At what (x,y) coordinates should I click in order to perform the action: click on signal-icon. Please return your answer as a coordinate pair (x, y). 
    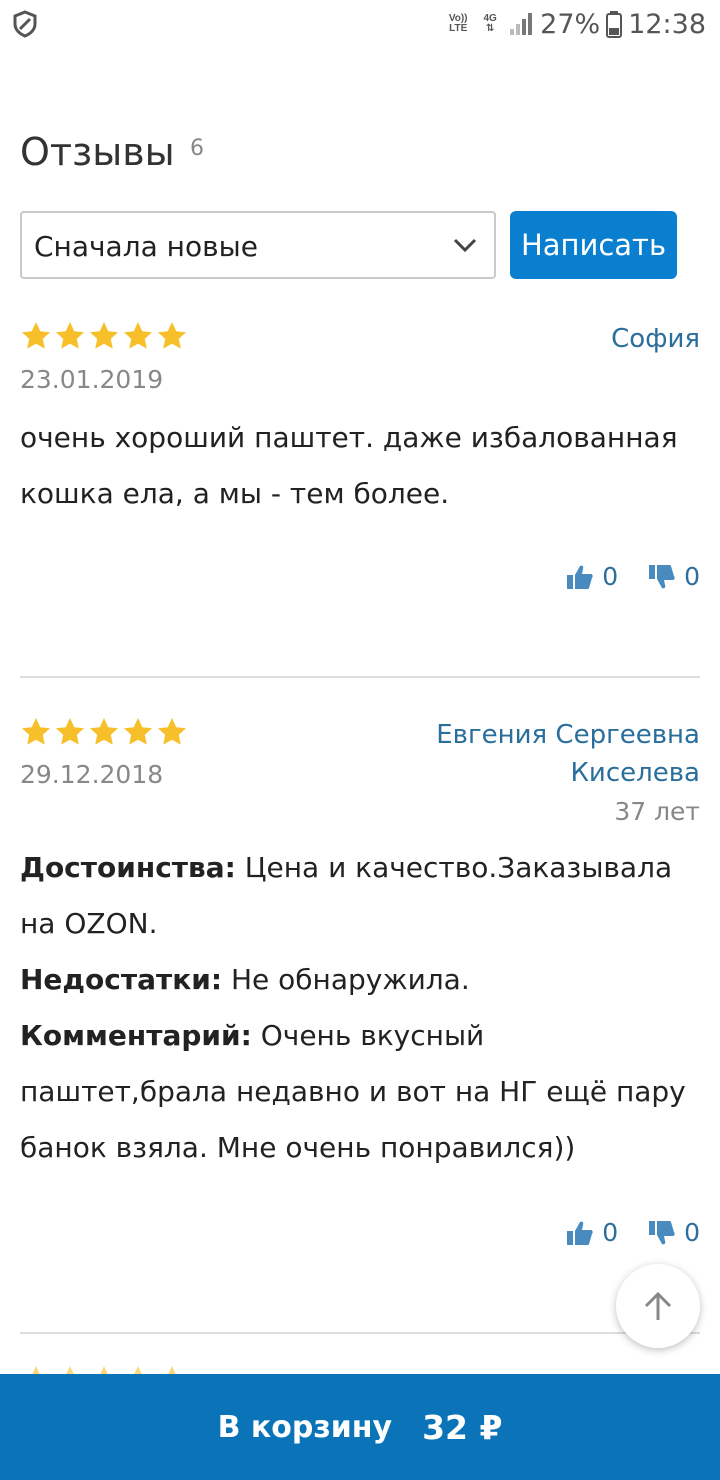
    Looking at the image, I should click on (521, 24).